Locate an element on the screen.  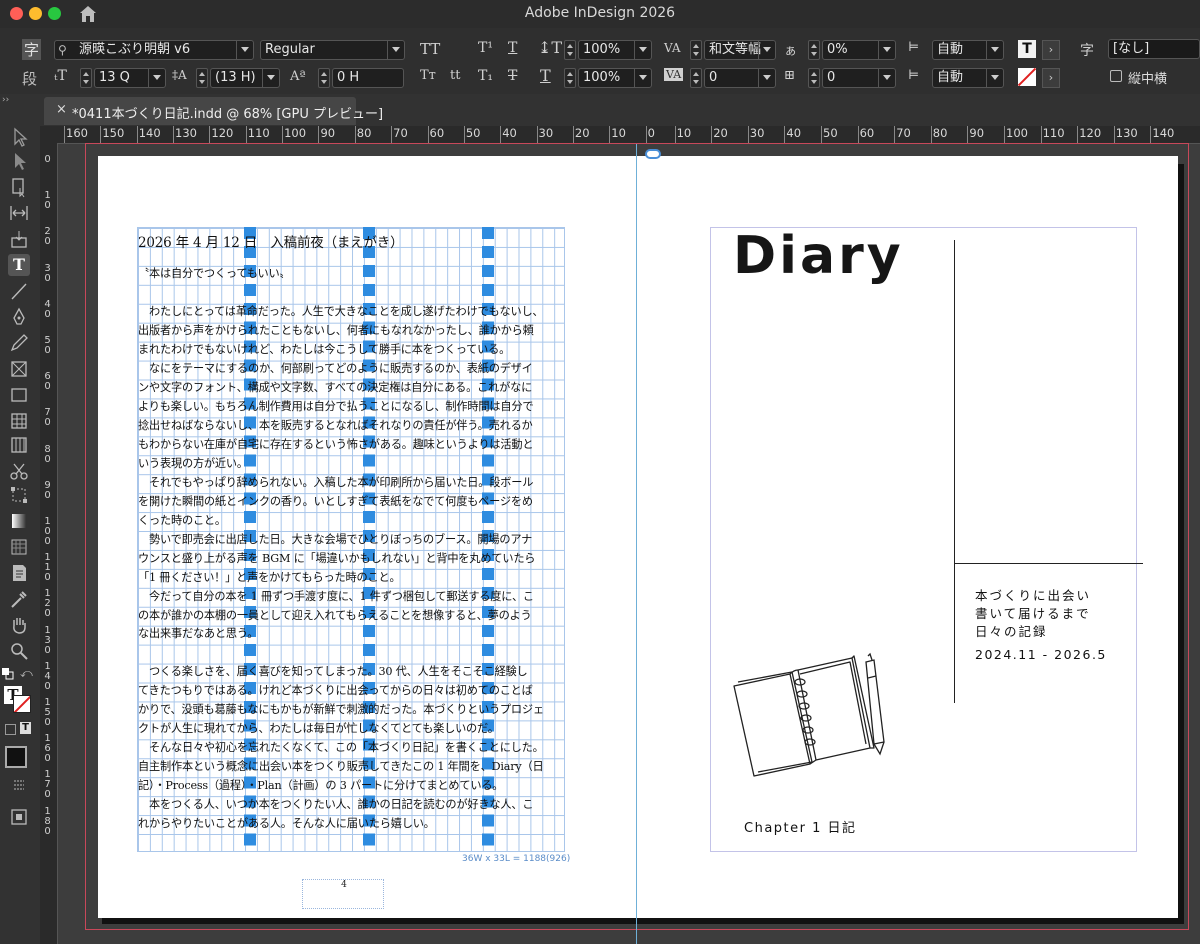
tab-close-button: × is located at coordinates (61, 109).